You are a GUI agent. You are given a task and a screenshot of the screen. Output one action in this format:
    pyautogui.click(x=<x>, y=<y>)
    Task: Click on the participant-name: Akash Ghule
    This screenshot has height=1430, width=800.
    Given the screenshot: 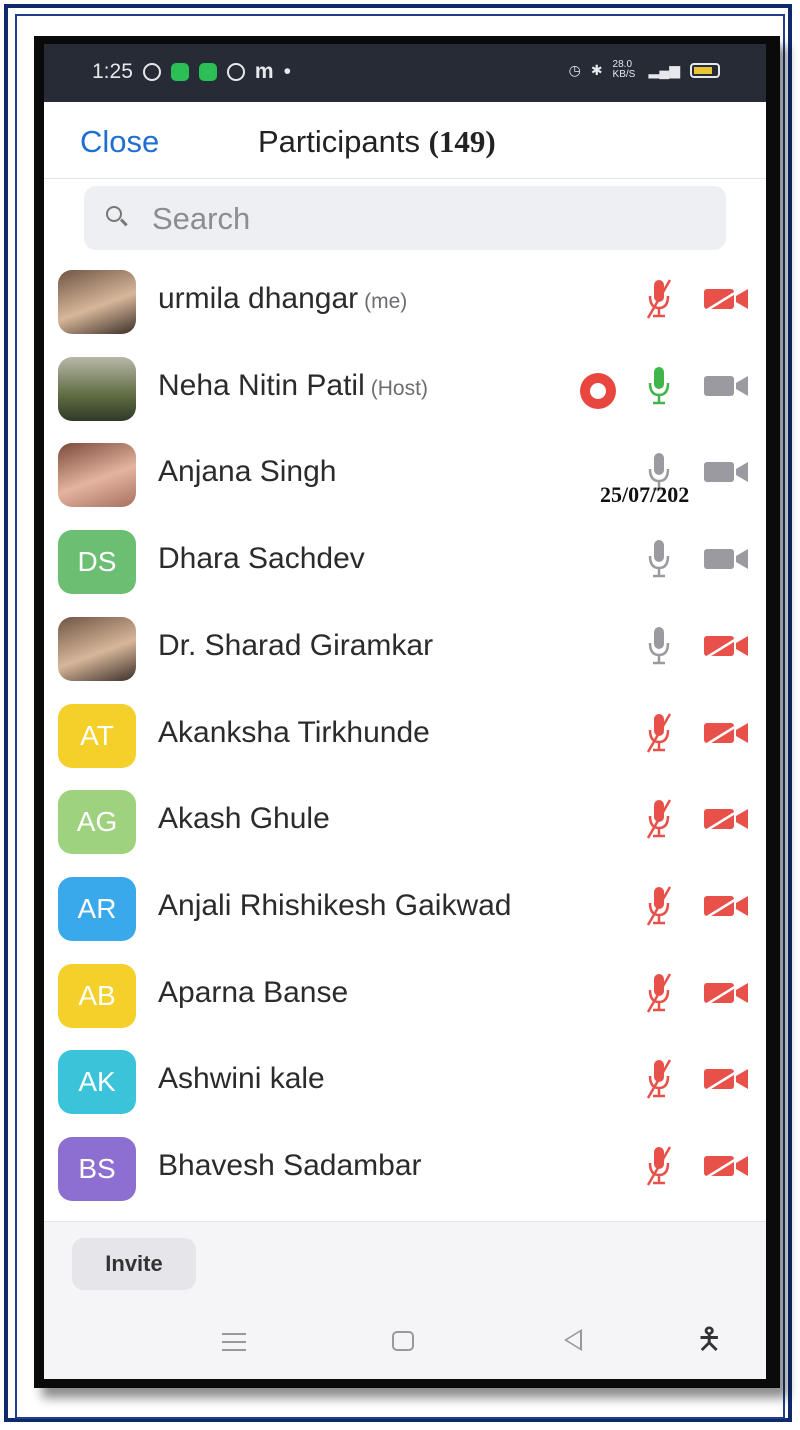 What is the action you would take?
    pyautogui.click(x=244, y=819)
    